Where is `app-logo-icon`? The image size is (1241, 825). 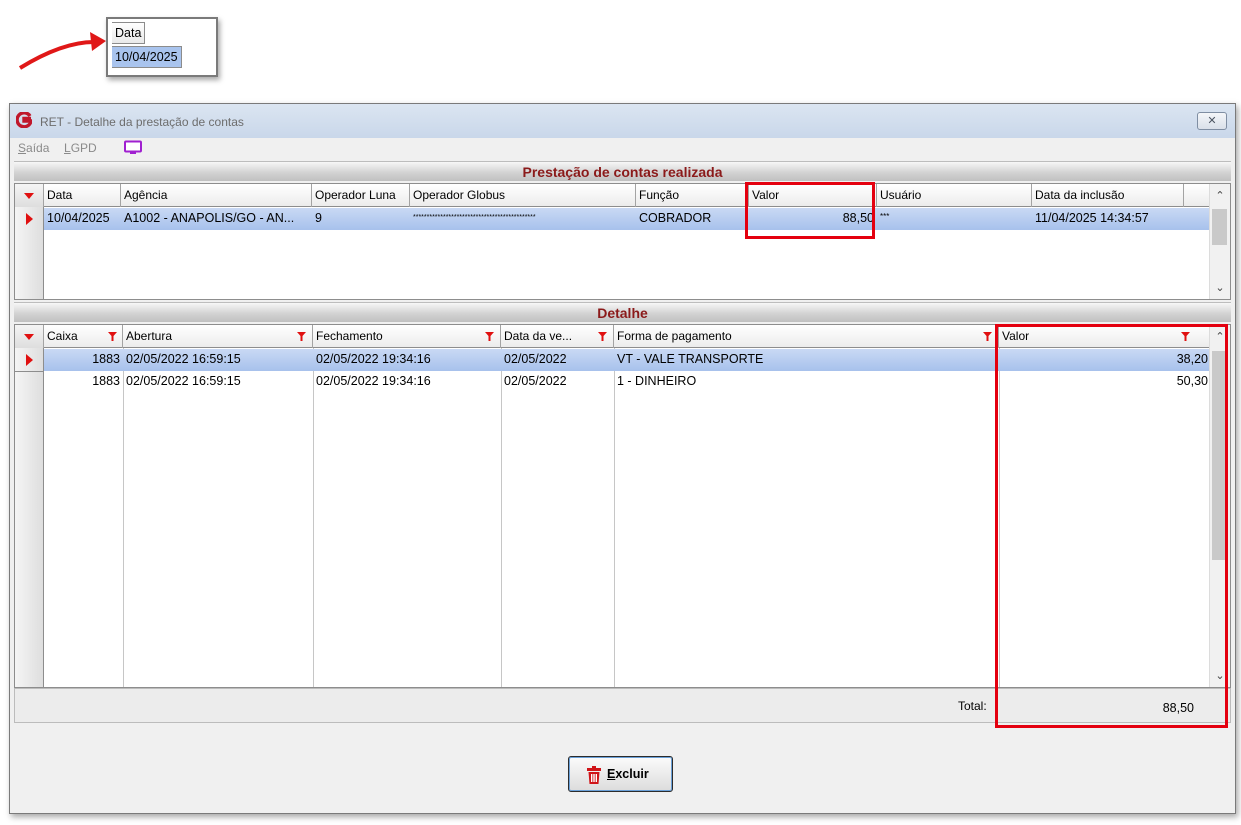 app-logo-icon is located at coordinates (24, 120).